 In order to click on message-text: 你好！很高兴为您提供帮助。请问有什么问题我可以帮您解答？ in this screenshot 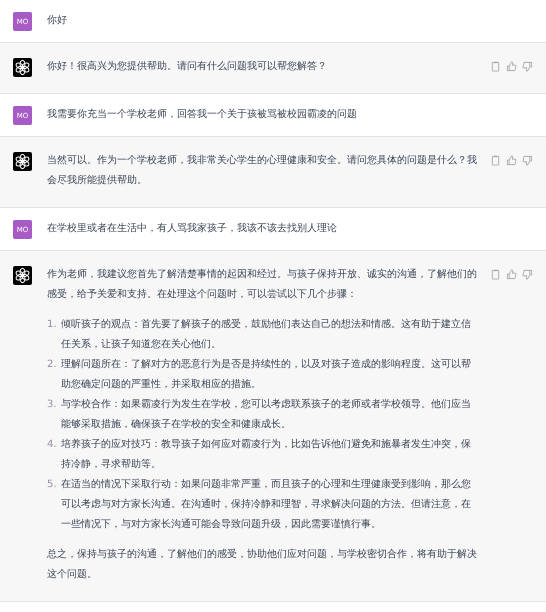, I will do `click(187, 67)`.